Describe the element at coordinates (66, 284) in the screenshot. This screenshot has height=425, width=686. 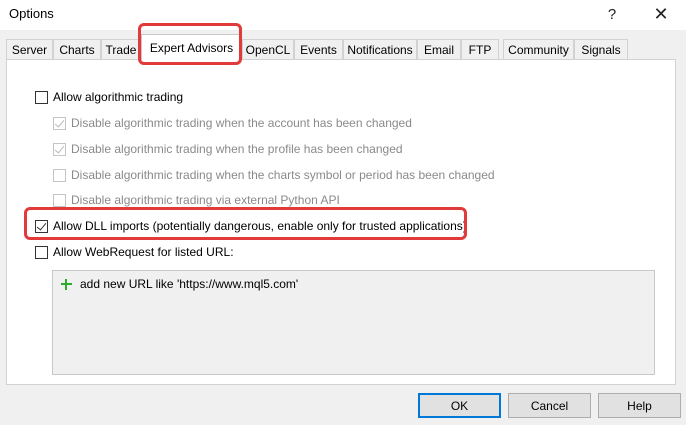
I see `plus-icon` at that location.